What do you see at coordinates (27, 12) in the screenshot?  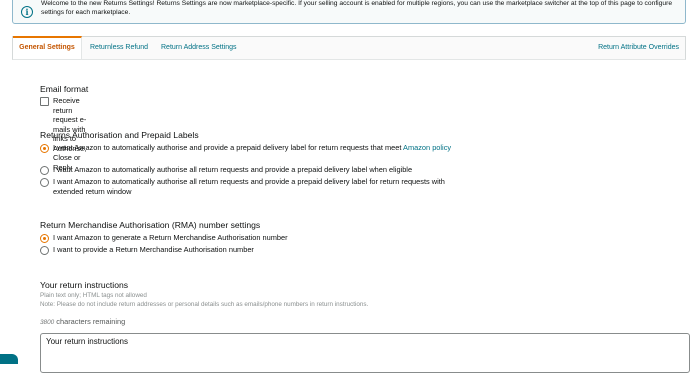 I see `info-icon: i` at bounding box center [27, 12].